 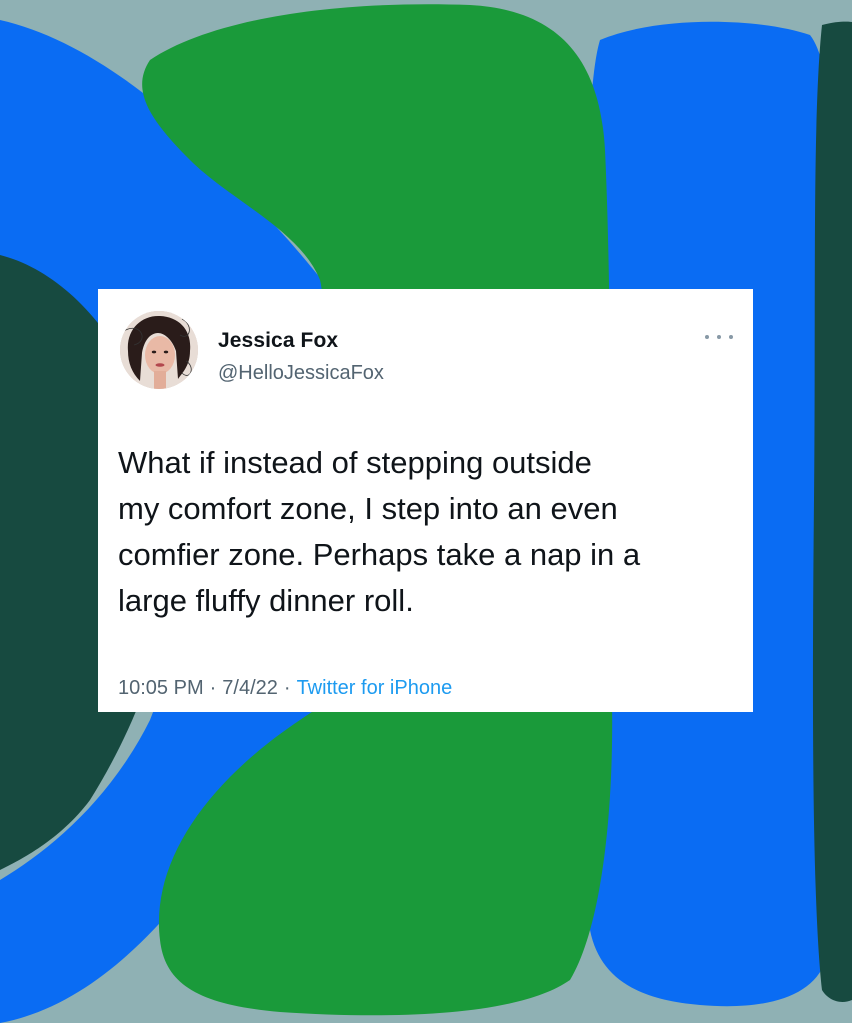 I want to click on avatar, so click(x=159, y=350).